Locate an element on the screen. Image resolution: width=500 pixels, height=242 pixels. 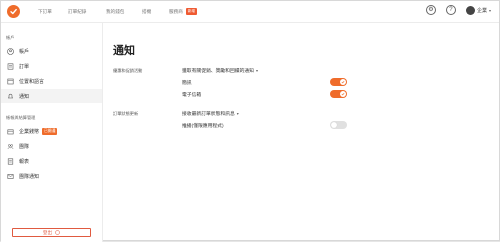
section-order-status-heading: 接收最新訂單狀態和訊息 ▾ is located at coordinates (210, 113).